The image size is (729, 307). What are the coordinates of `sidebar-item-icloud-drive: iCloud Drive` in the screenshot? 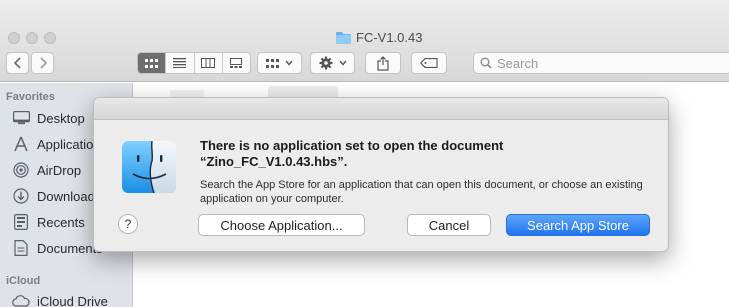 It's located at (72, 300).